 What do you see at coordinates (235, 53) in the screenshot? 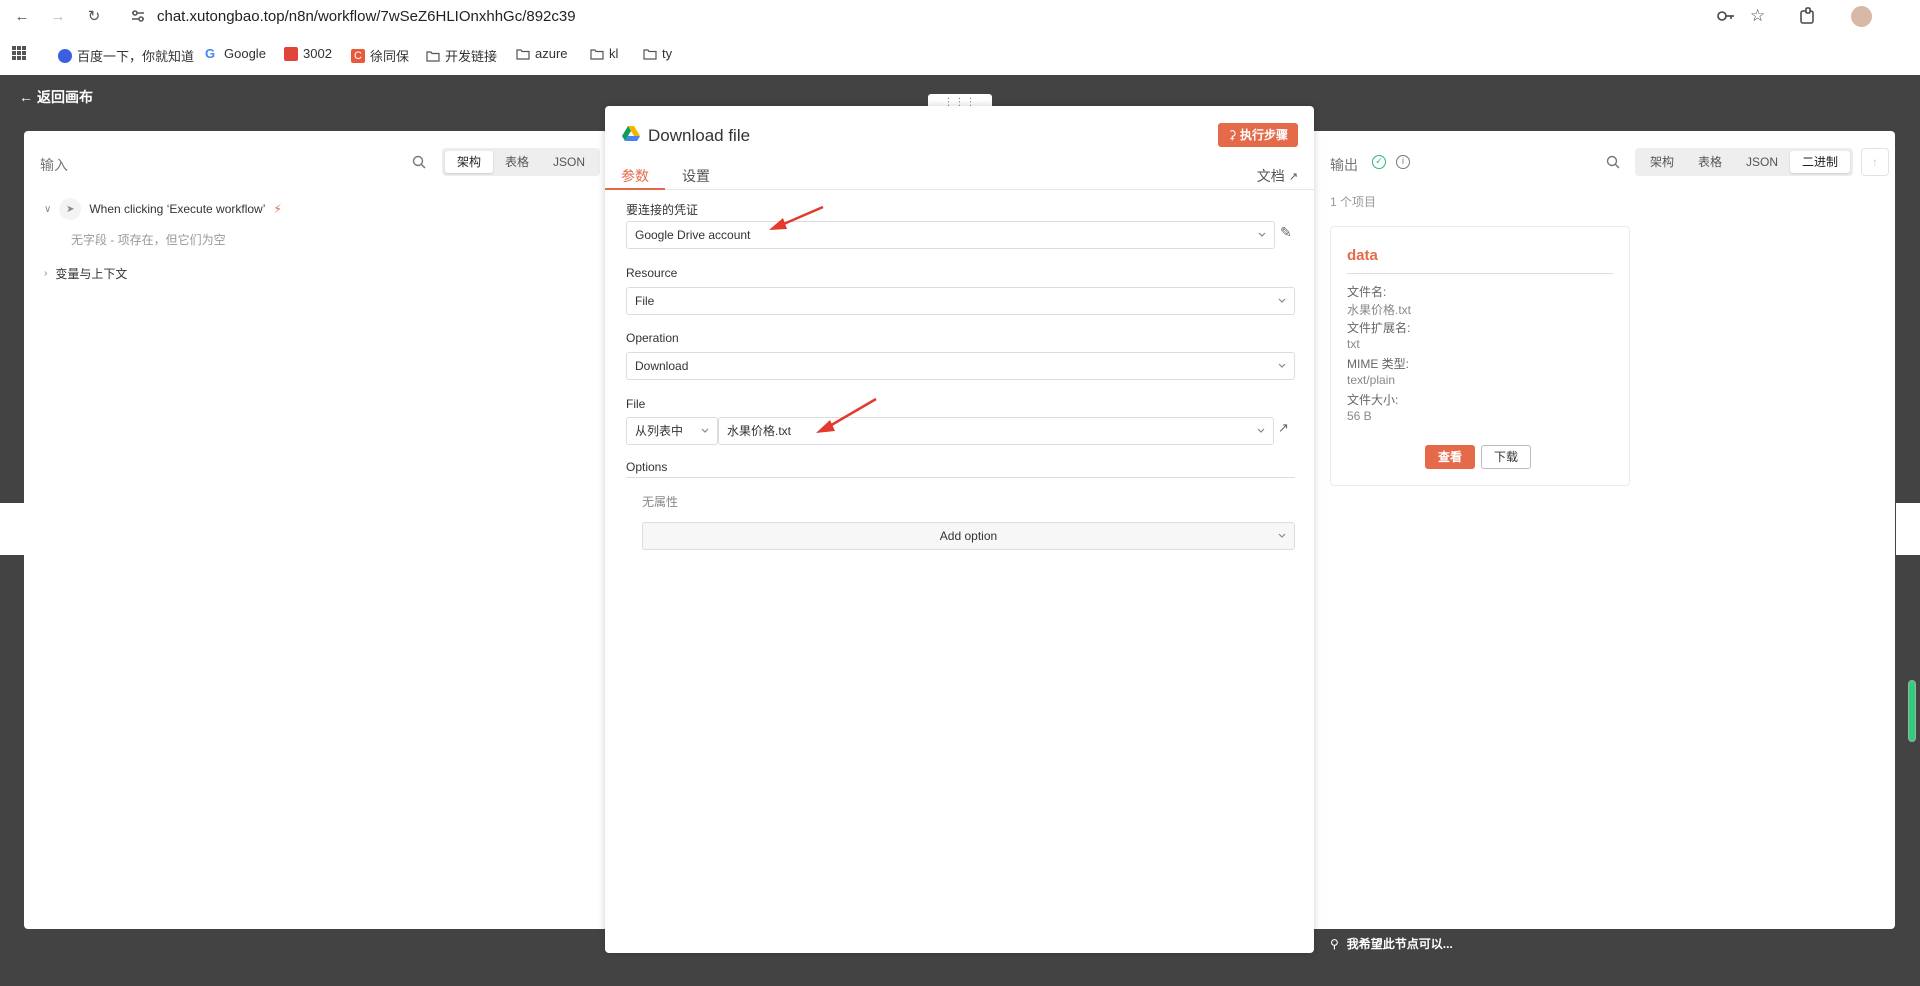
I see `bookmark-google: G Google` at bounding box center [235, 53].